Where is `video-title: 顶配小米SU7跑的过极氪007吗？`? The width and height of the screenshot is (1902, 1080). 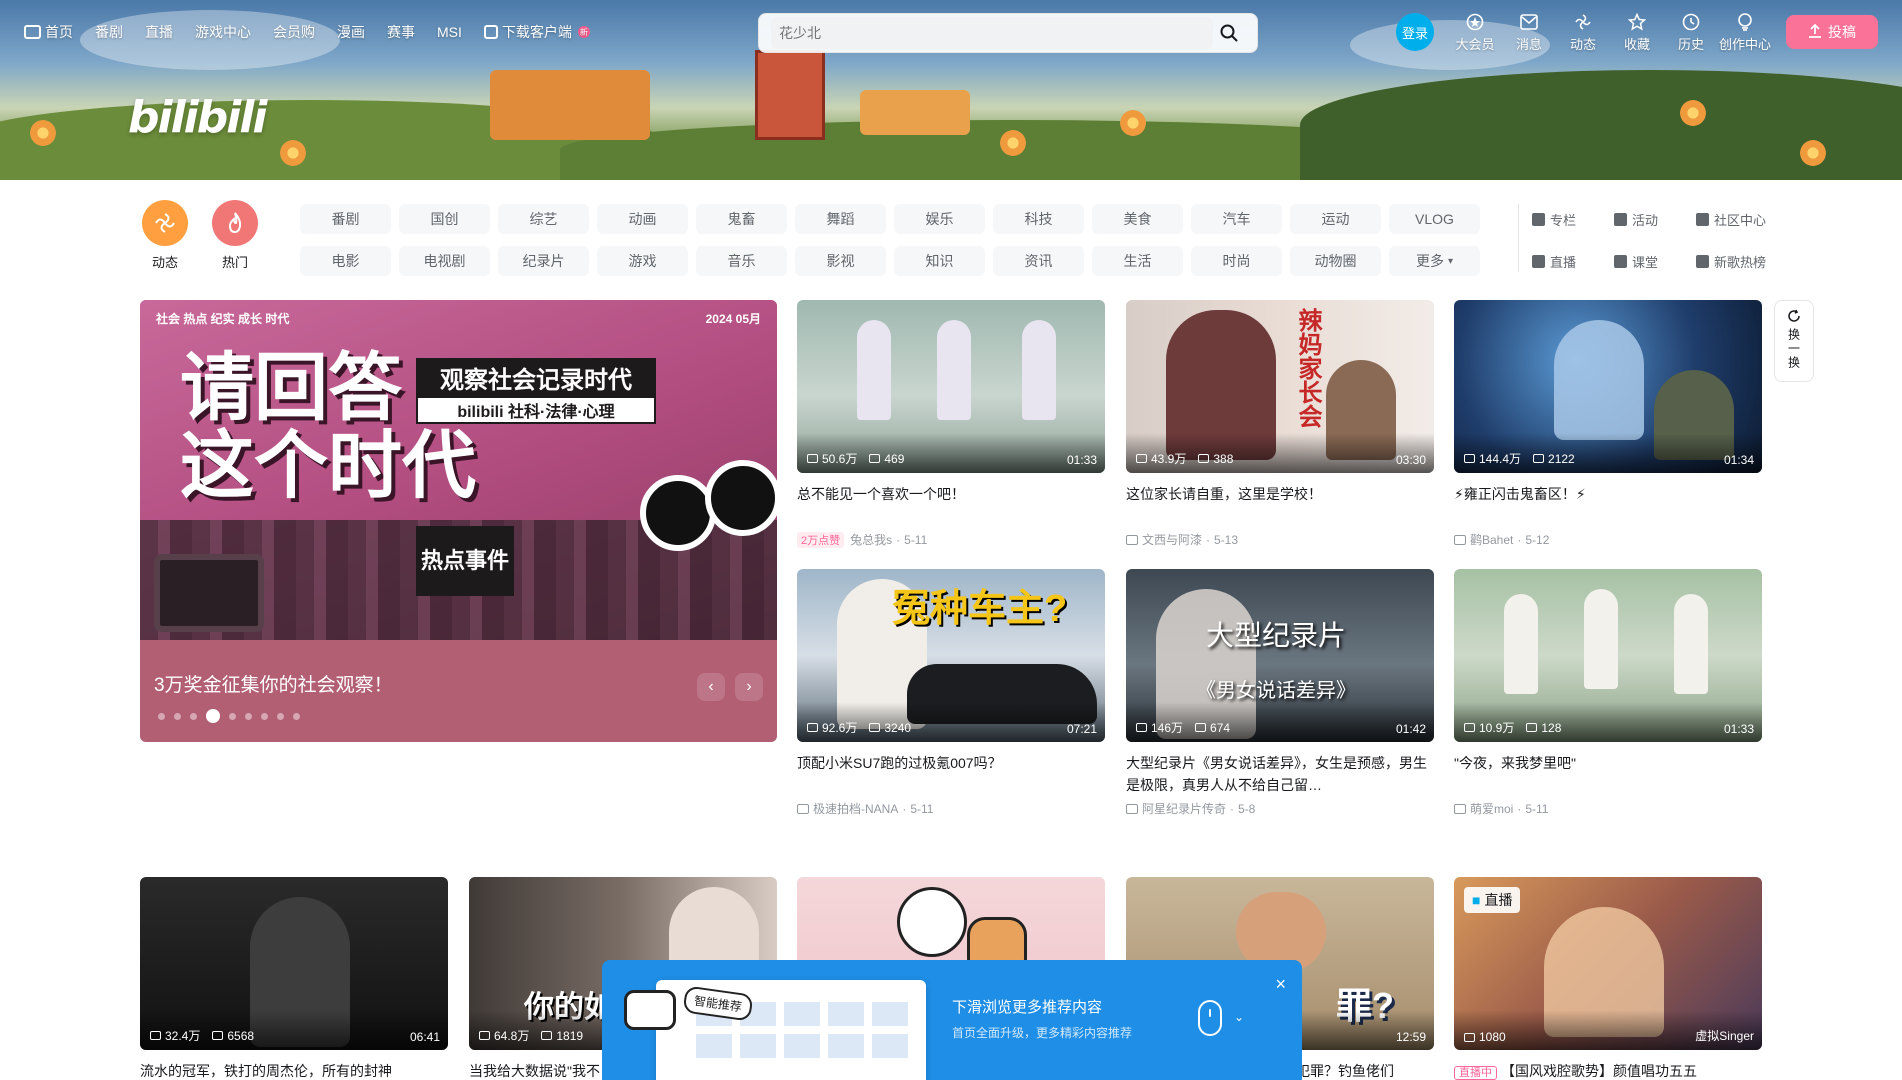 video-title: 顶配小米SU7跑的过极氪007吗？ is located at coordinates (951, 774).